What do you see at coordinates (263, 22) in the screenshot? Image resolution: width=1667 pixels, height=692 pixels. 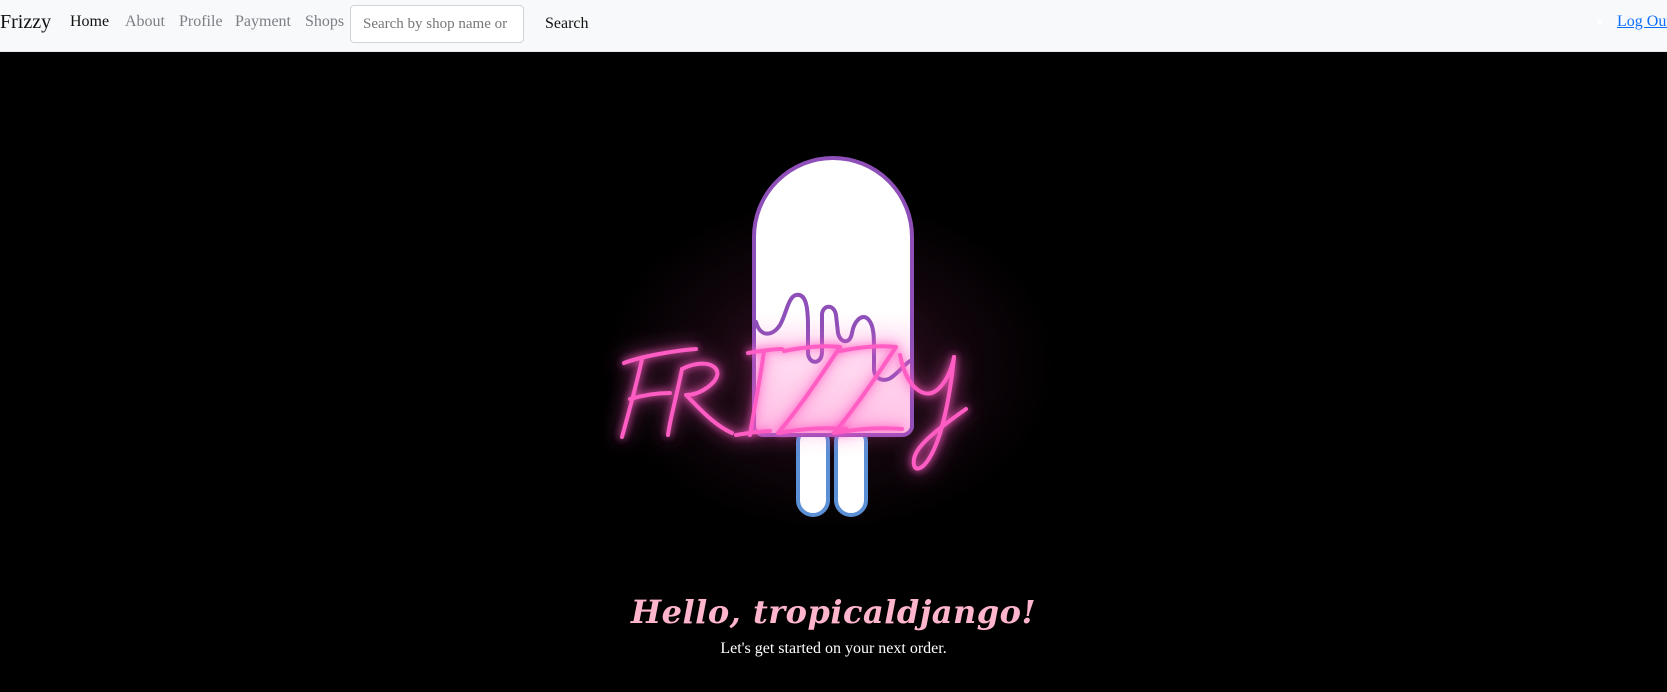 I see `nav-link-payment: Payment` at bounding box center [263, 22].